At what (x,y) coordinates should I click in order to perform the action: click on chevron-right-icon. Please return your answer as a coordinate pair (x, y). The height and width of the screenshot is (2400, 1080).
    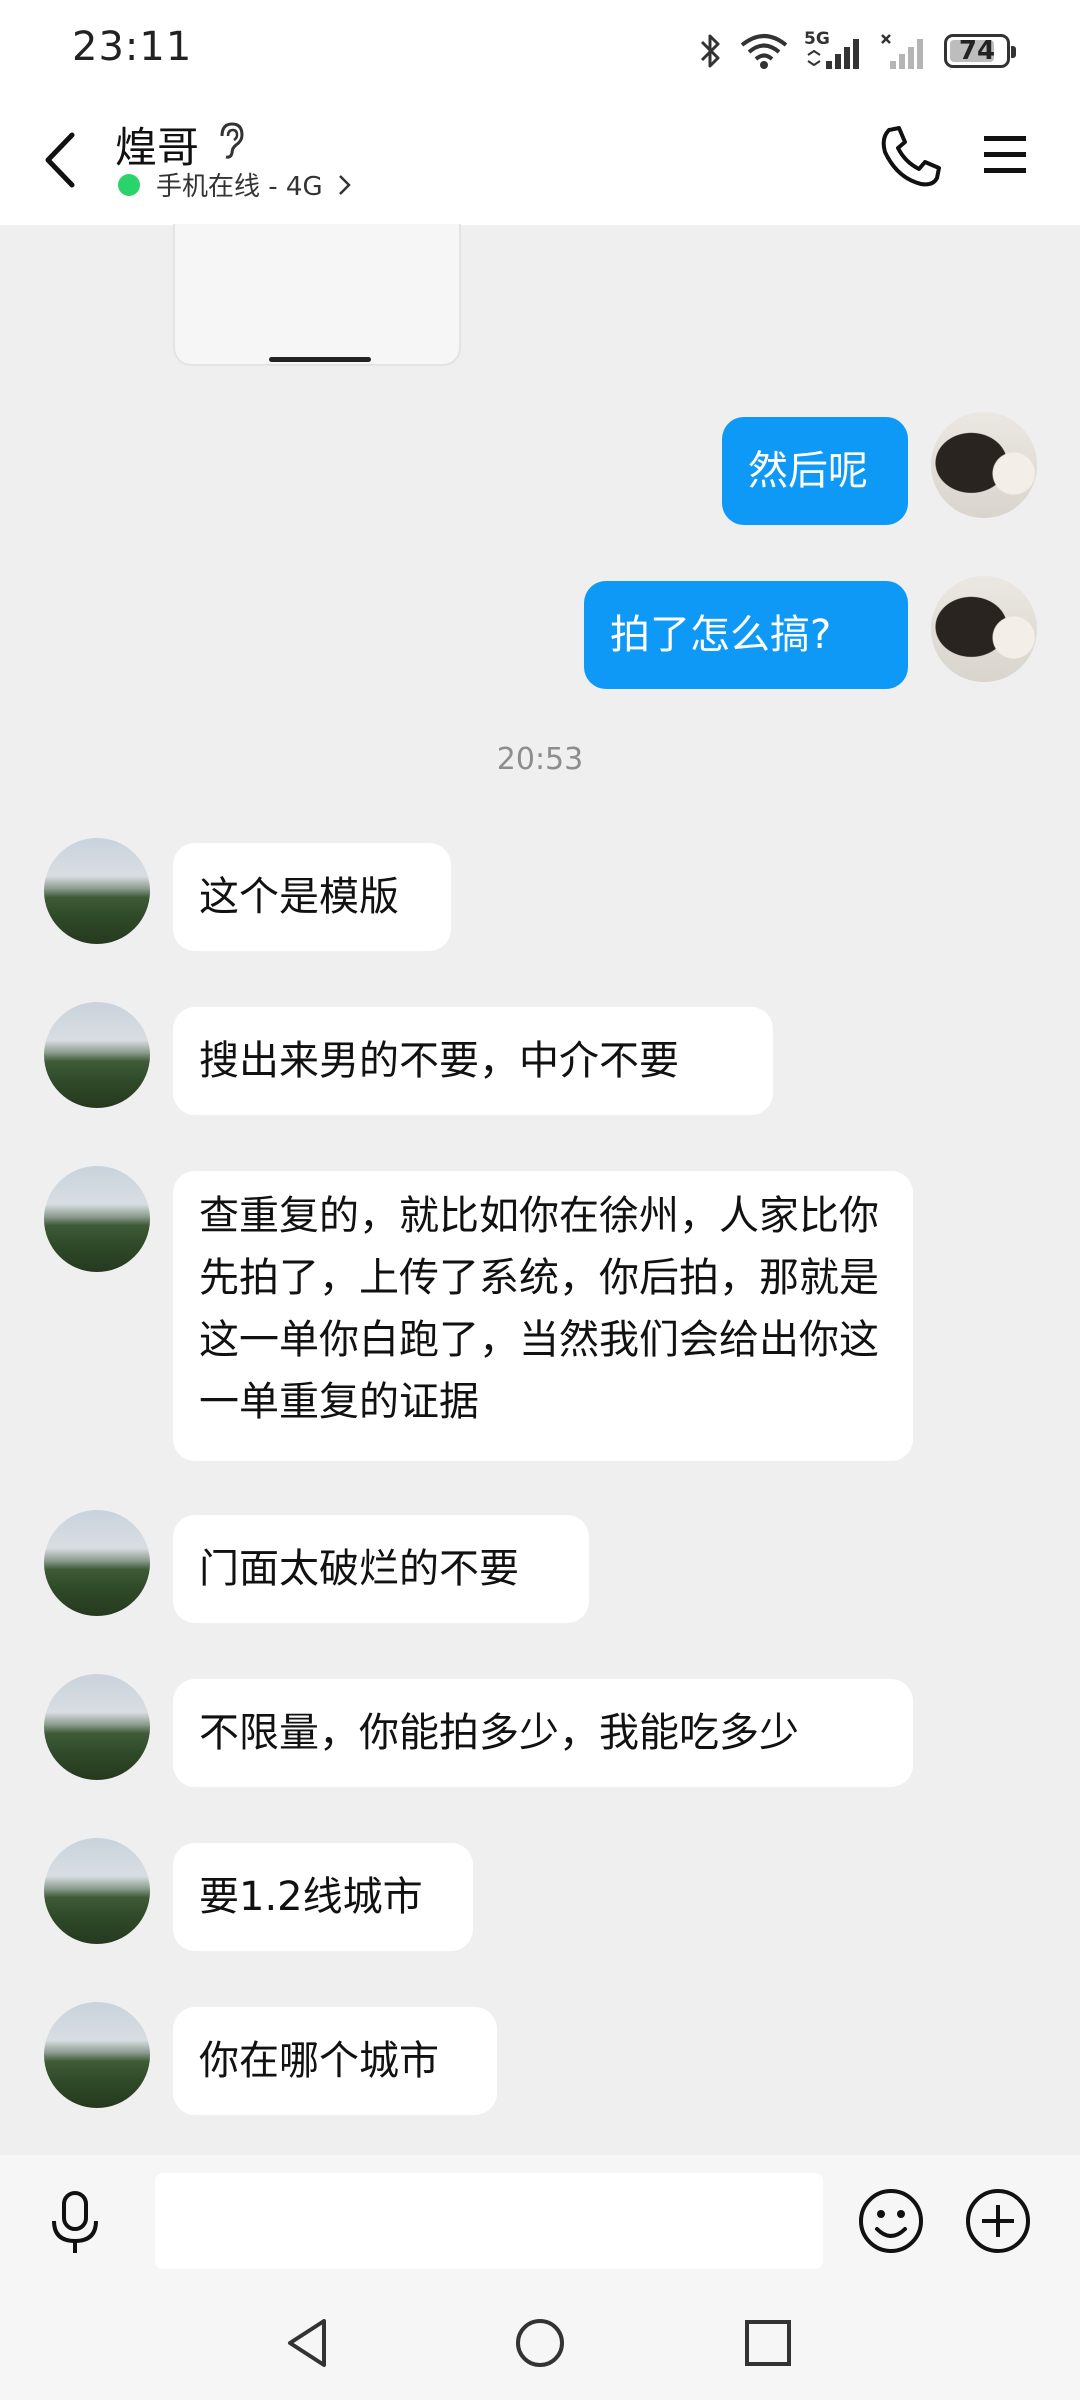
    Looking at the image, I should click on (344, 184).